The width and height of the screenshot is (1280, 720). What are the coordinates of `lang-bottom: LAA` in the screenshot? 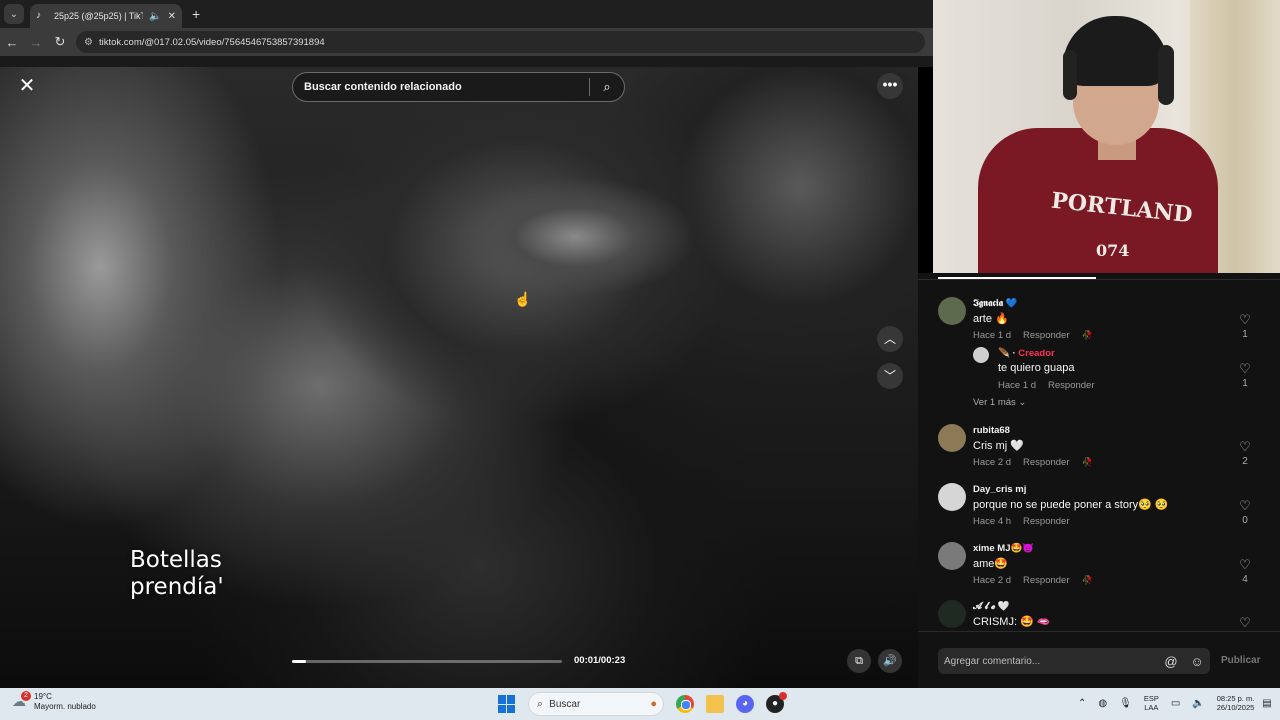 It's located at (1151, 707).